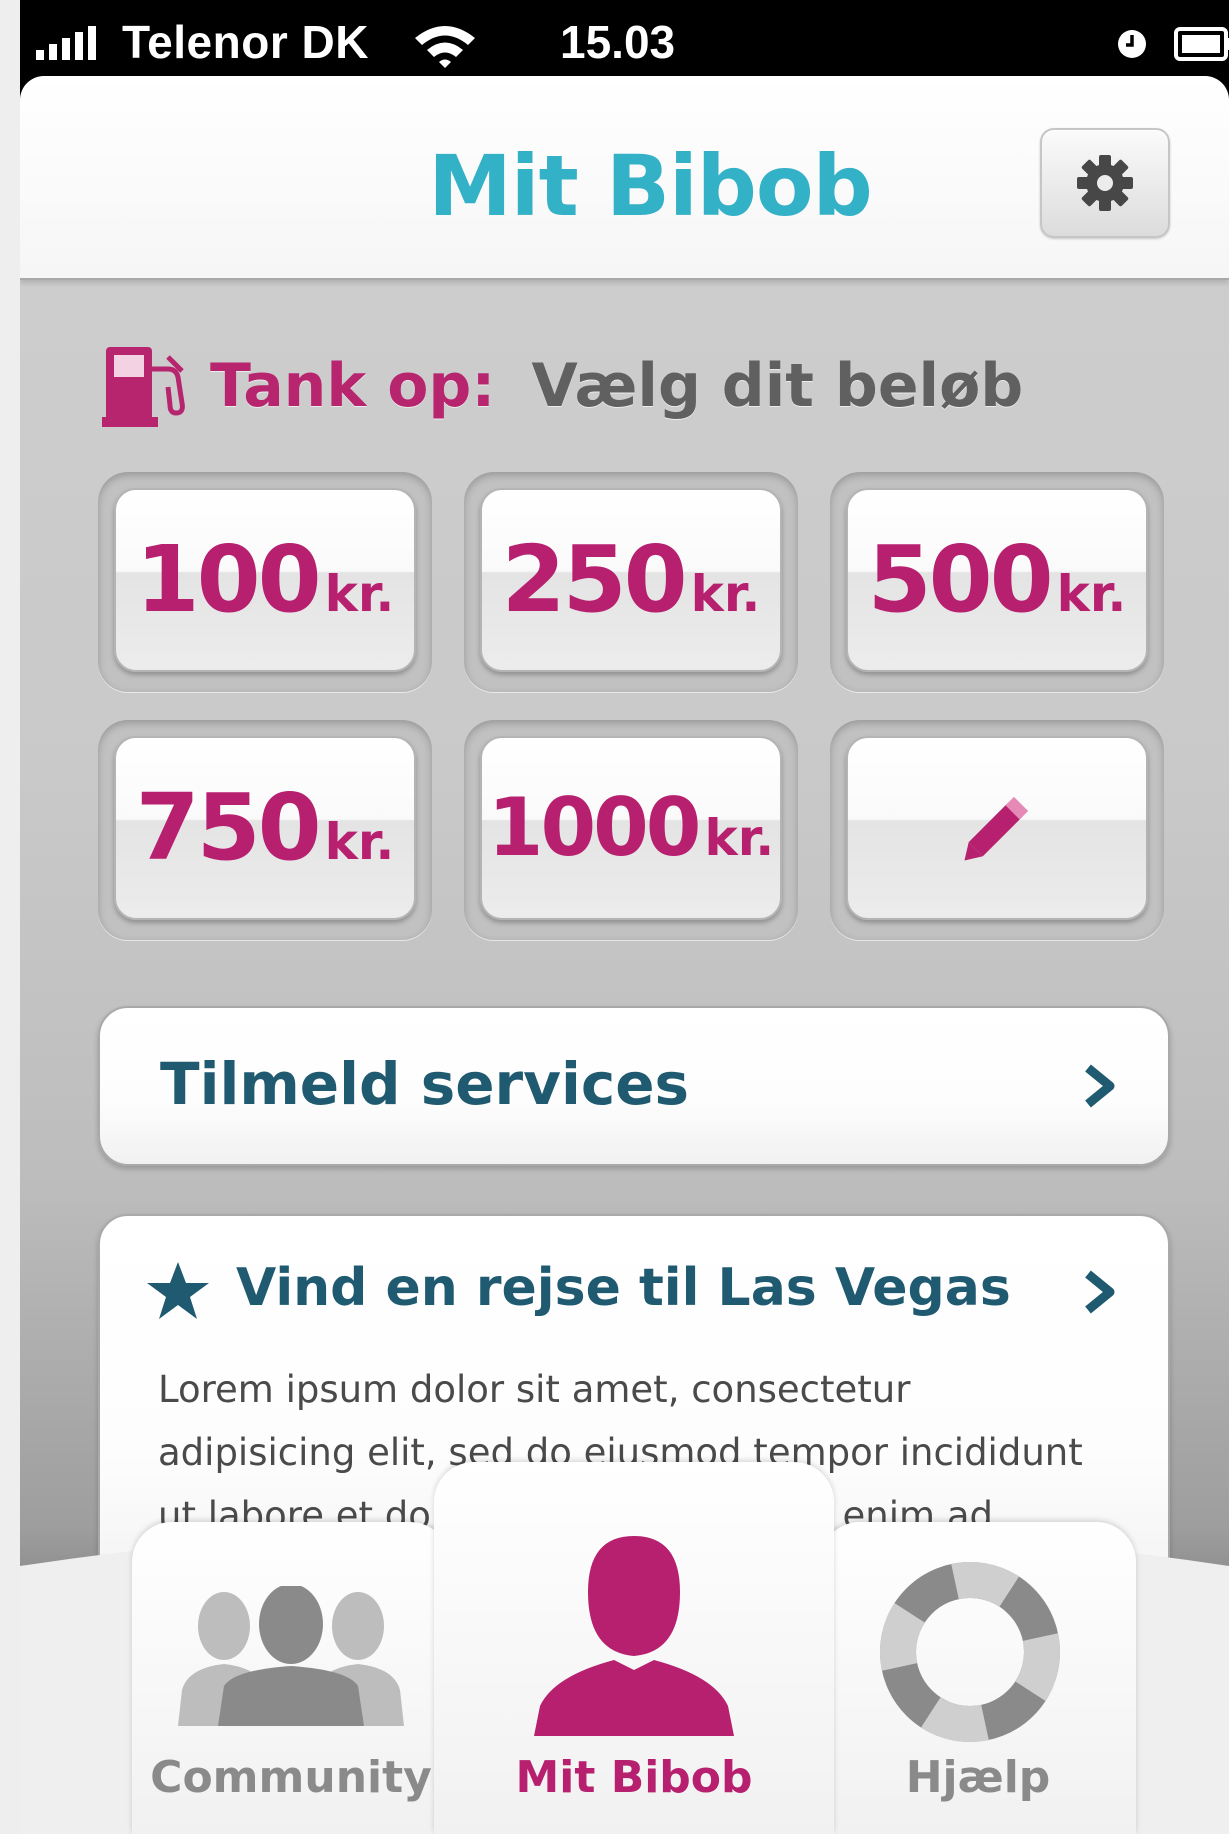 The image size is (1229, 1834). I want to click on status-bar: Telenor DK 15.03, so click(624, 38).